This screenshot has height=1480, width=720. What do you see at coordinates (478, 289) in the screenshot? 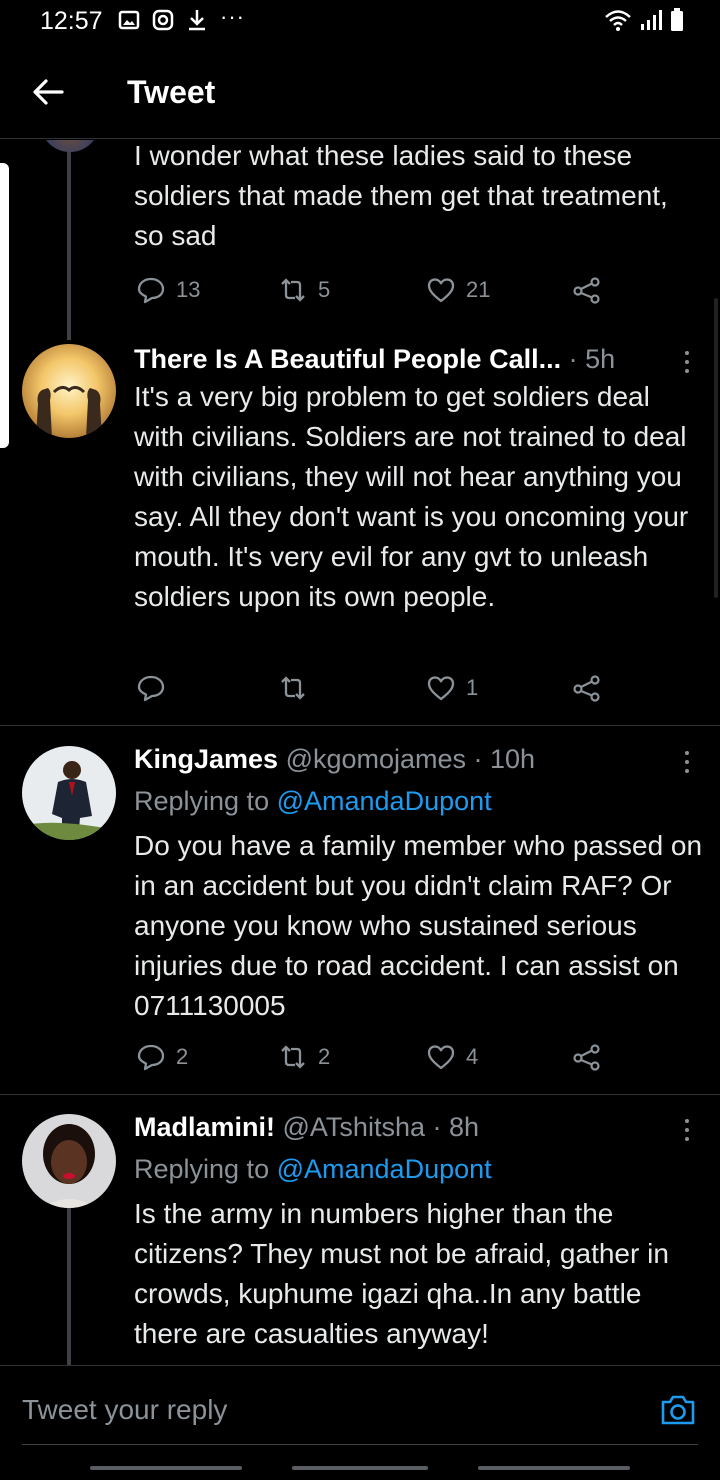
I see `like-count: 21` at bounding box center [478, 289].